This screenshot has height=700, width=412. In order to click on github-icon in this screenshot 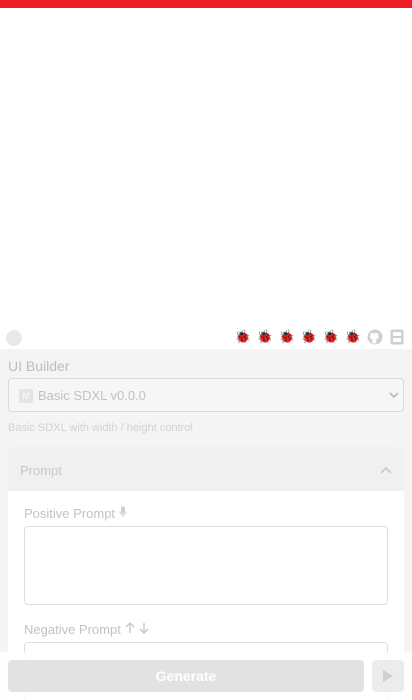, I will do `click(375, 337)`.